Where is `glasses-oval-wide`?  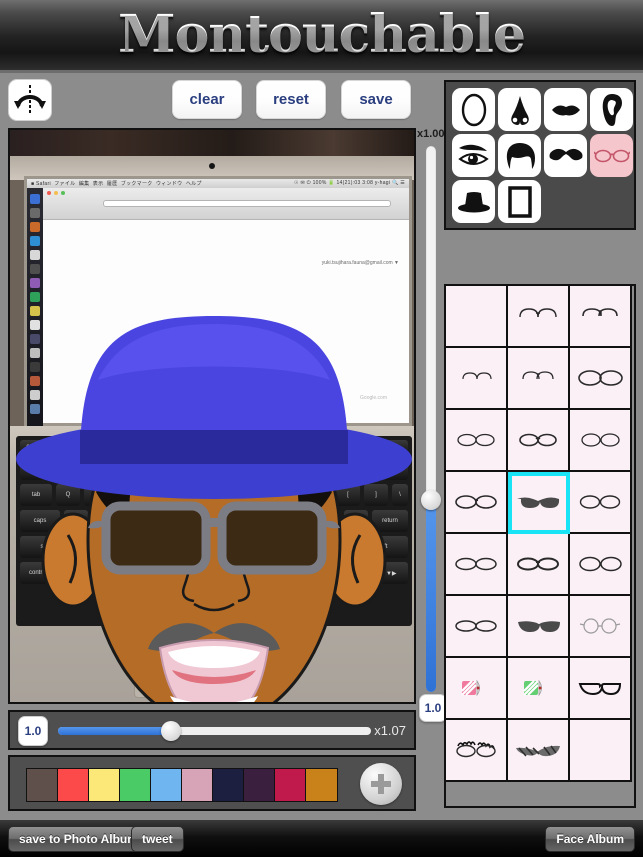 glasses-oval-wide is located at coordinates (601, 379).